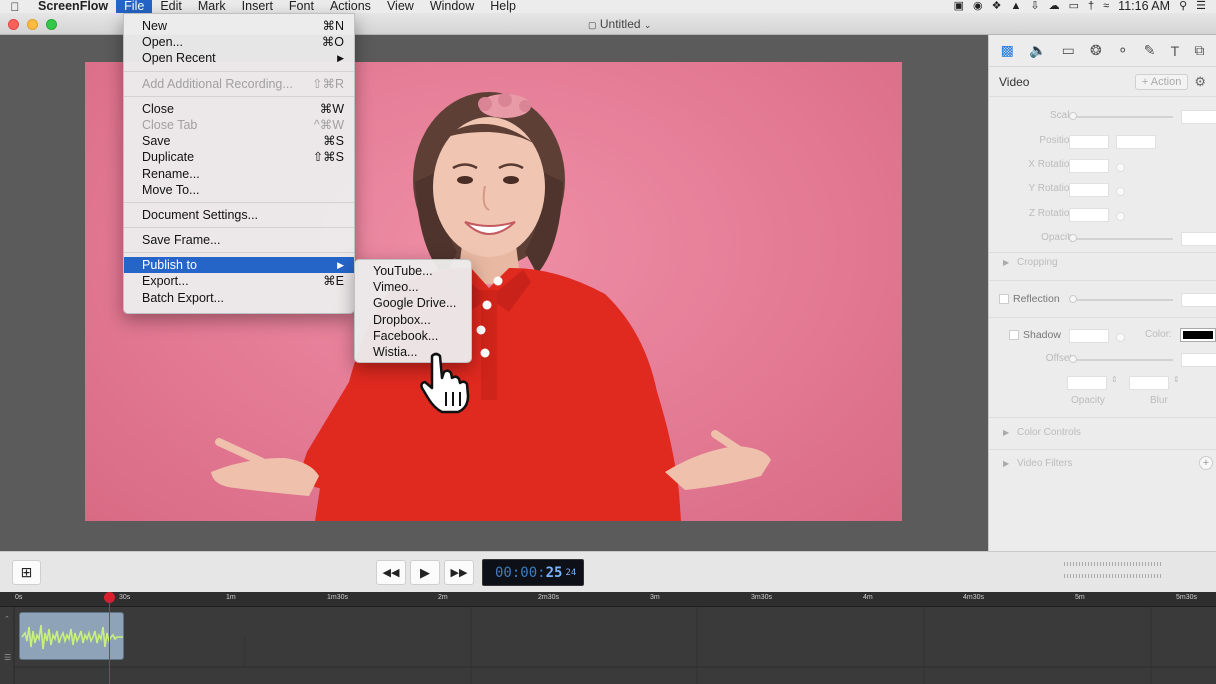 This screenshot has width=1216, height=684. I want to click on play-button: ▶, so click(425, 572).